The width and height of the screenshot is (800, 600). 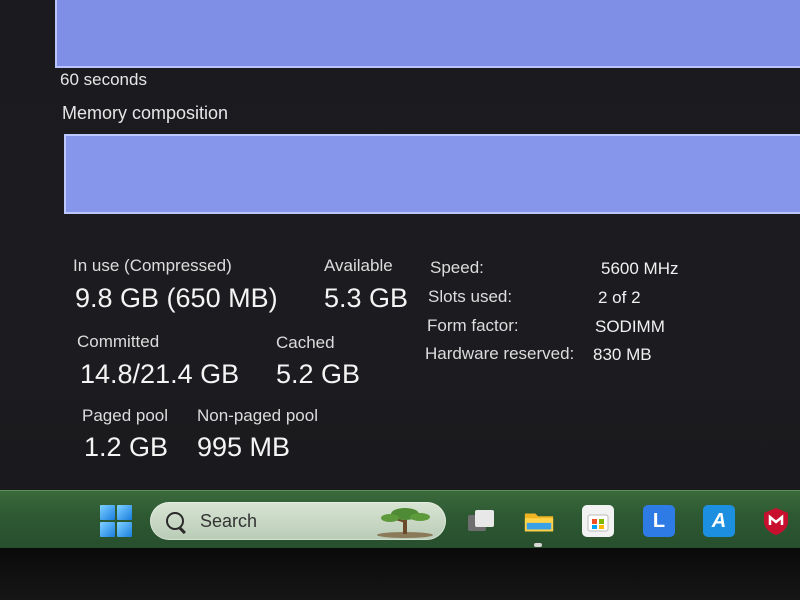 I want to click on task-view-icon, so click(x=481, y=521).